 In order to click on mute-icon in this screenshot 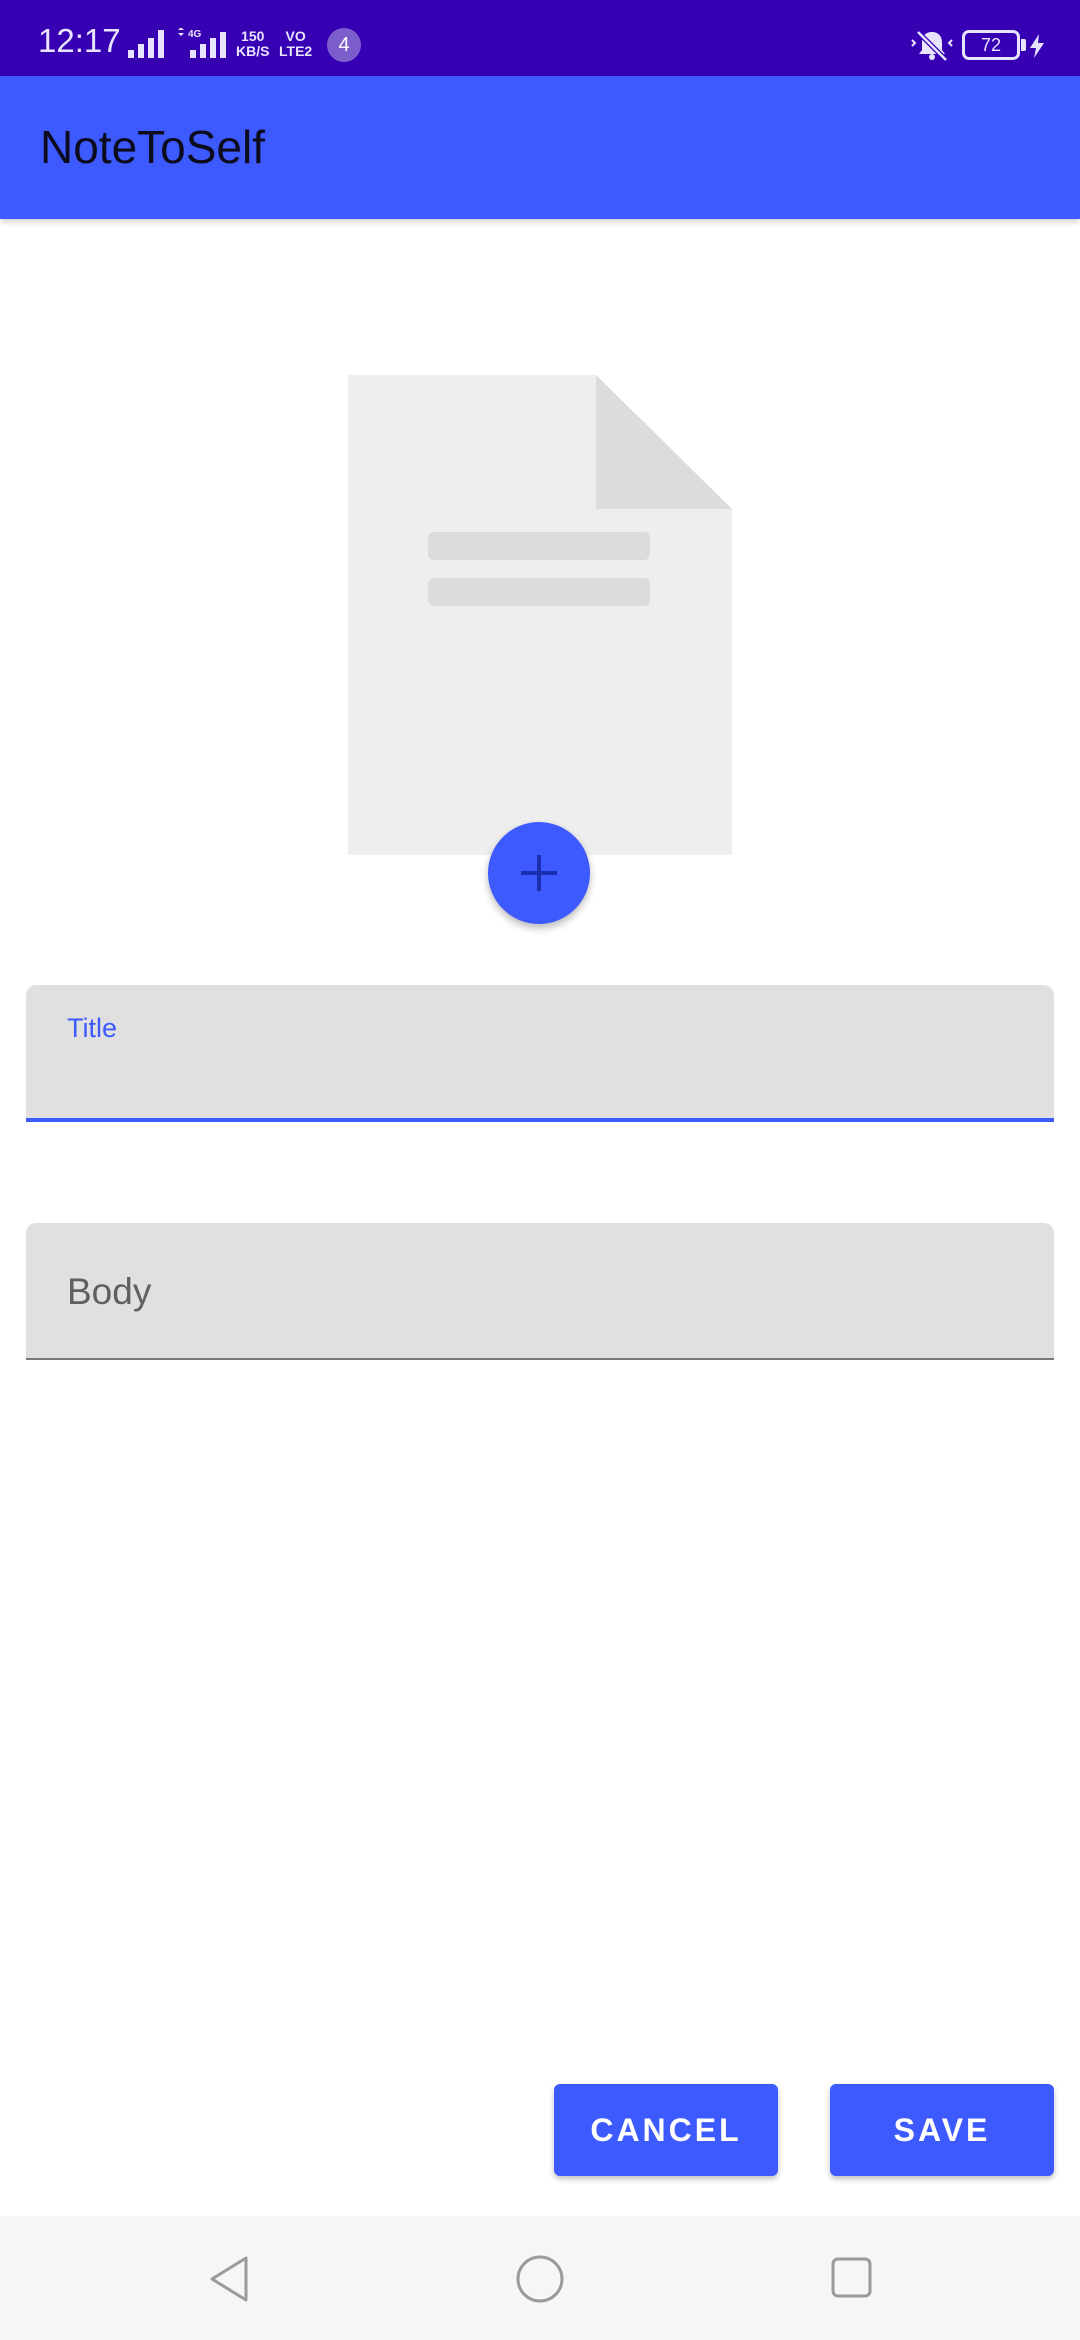, I will do `click(932, 46)`.